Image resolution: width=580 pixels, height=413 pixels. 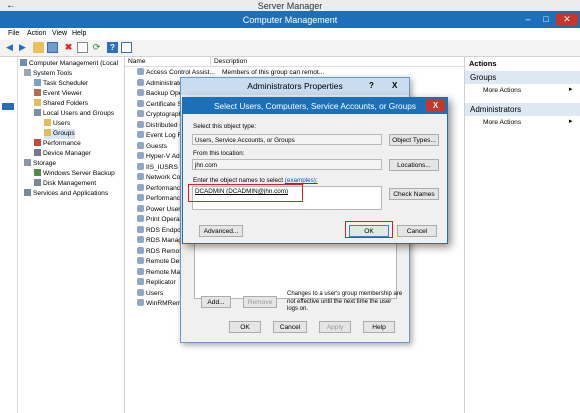 What do you see at coordinates (295, 86) in the screenshot?
I see `props-dialog-title: Administrators Properties` at bounding box center [295, 86].